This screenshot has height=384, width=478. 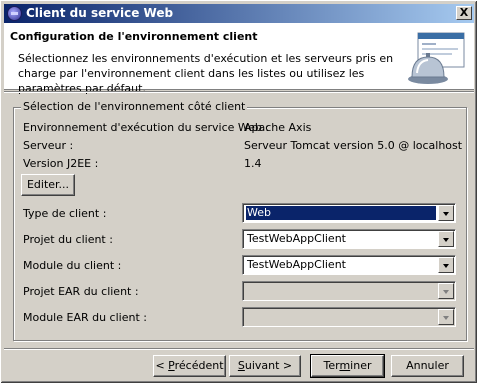 I want to click on next-button-mnemonic: S, so click(x=241, y=365).